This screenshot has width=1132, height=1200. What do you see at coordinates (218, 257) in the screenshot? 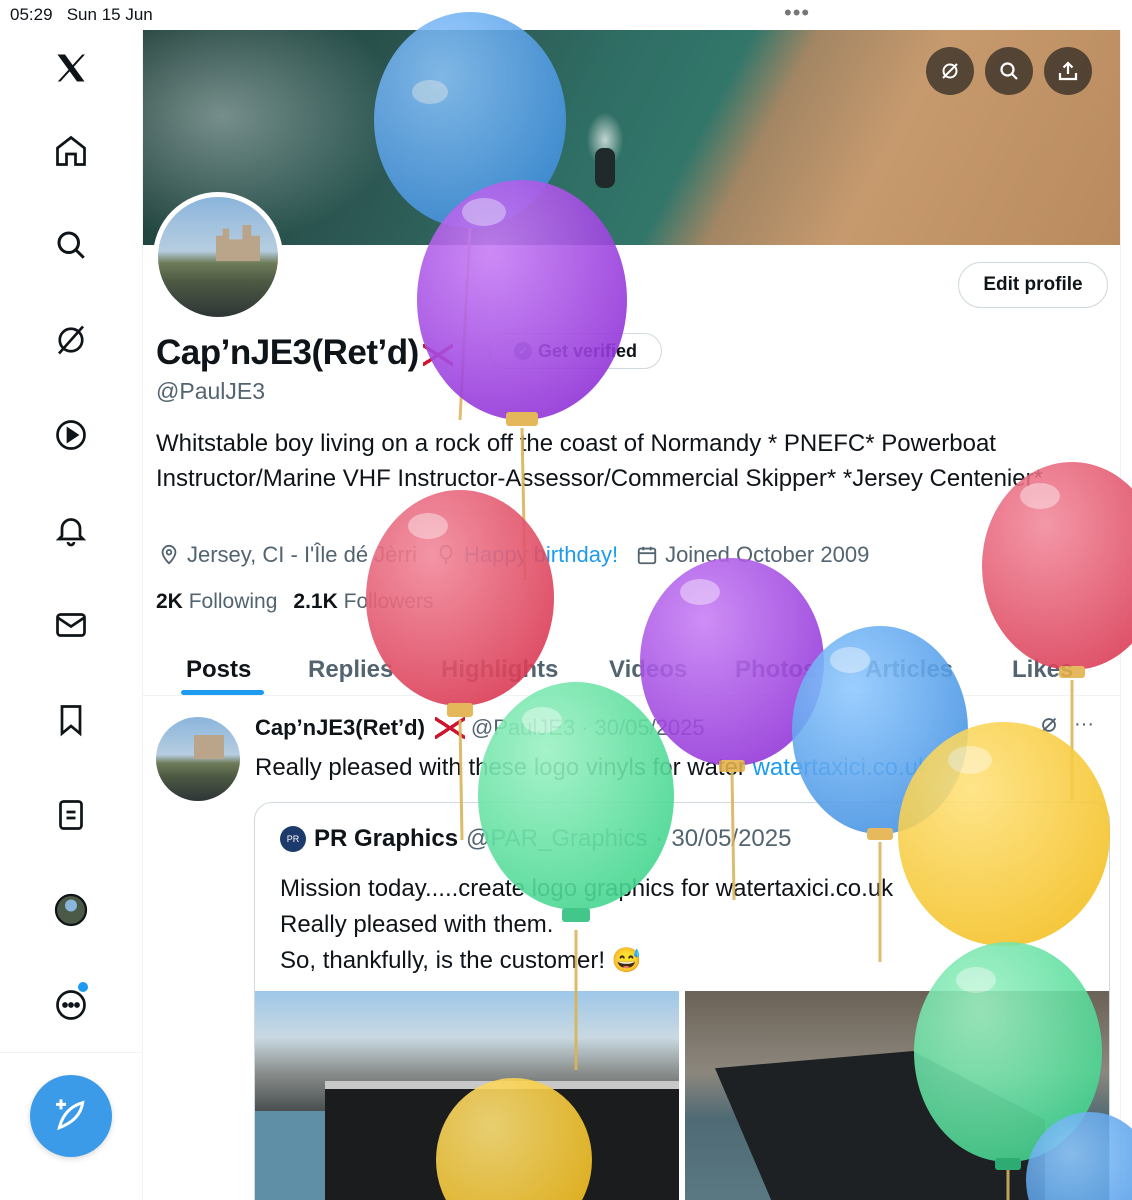
I see `profile-avatar` at bounding box center [218, 257].